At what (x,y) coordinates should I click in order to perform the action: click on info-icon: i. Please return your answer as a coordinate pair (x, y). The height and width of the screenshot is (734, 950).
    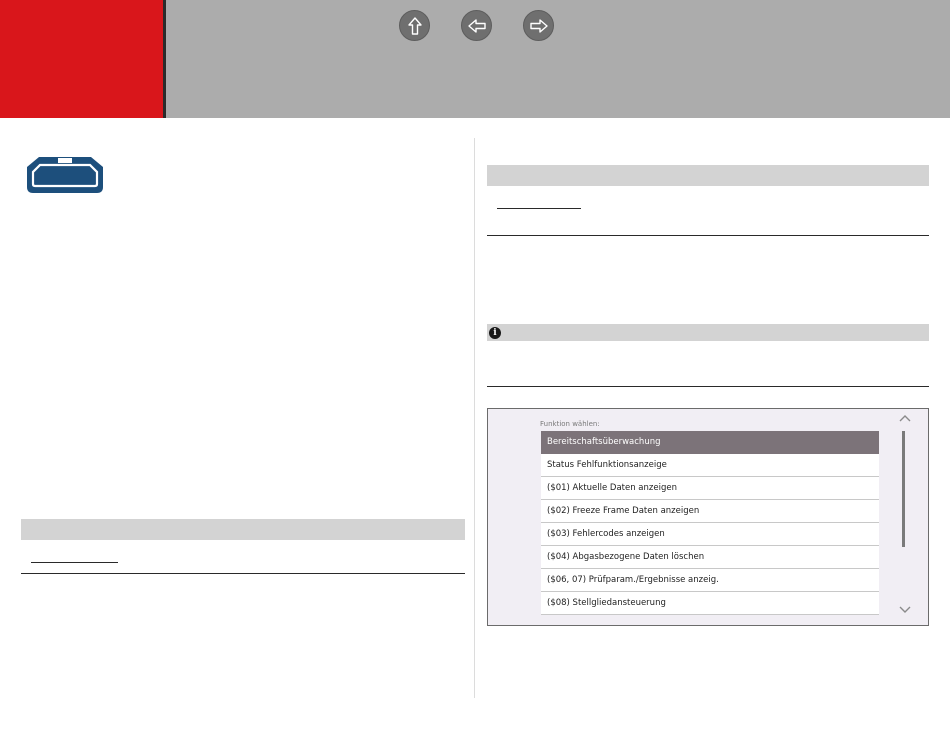
    Looking at the image, I should click on (495, 333).